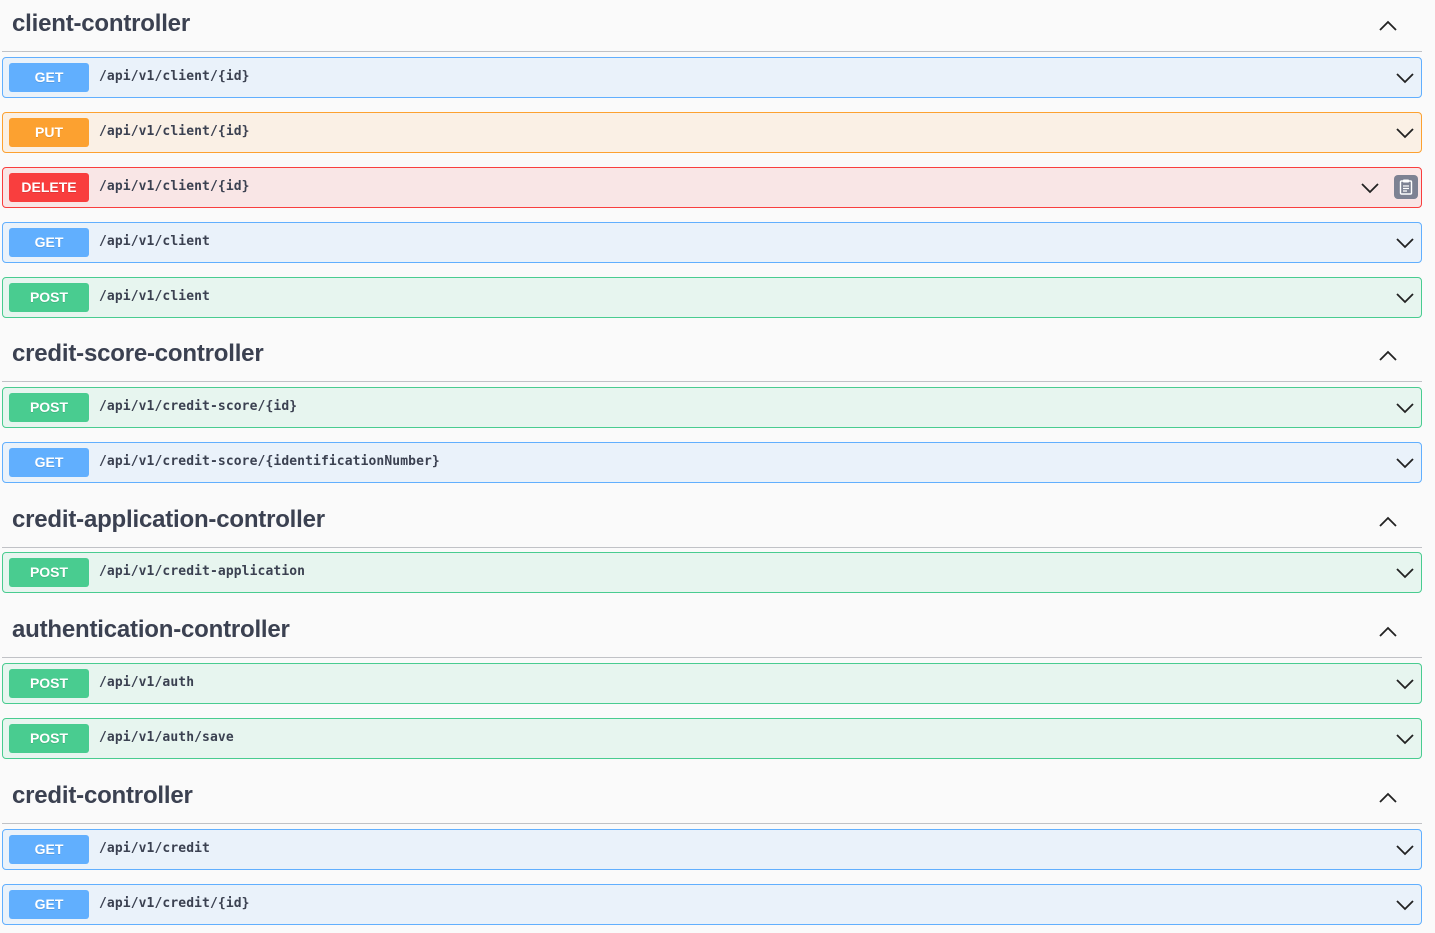  Describe the element at coordinates (202, 571) in the screenshot. I see `endpoint-path: /api/v1/credit-application` at that location.